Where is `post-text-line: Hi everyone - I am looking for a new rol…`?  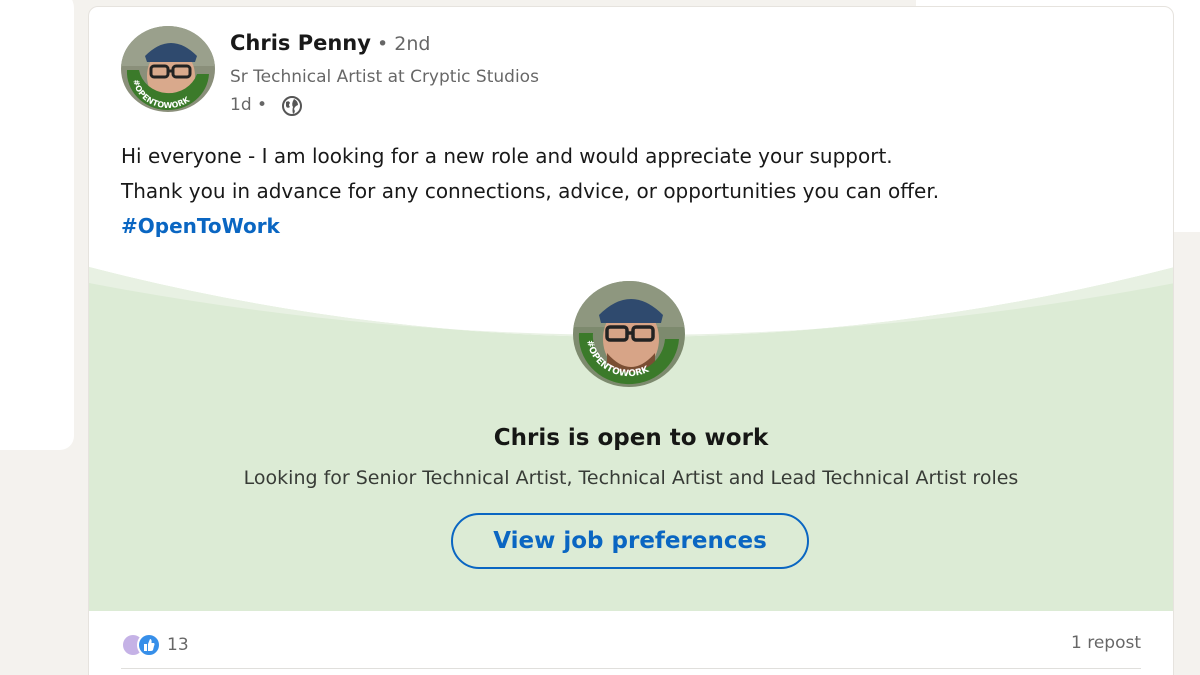
post-text-line: Hi everyone - I am looking for a new rol… is located at coordinates (507, 156).